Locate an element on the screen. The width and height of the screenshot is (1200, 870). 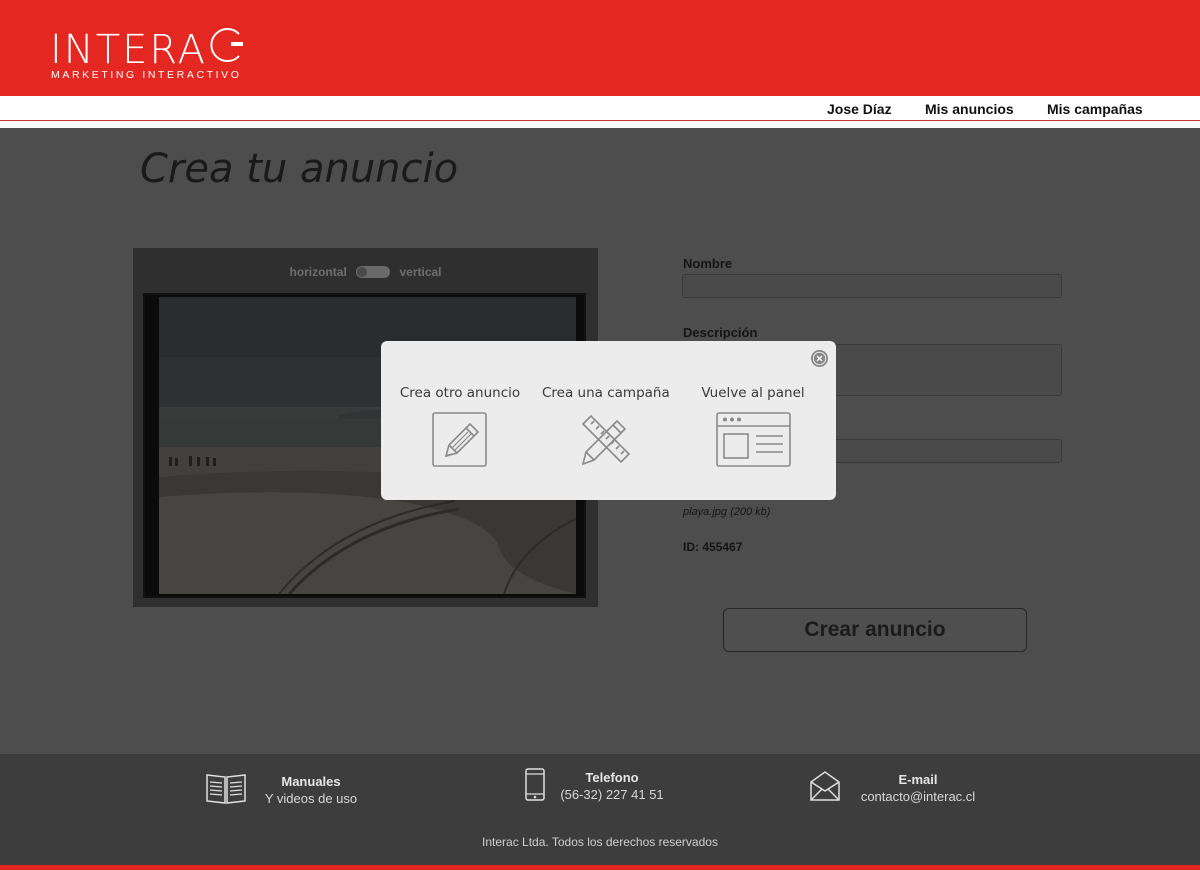
orientation-toggle is located at coordinates (373, 271).